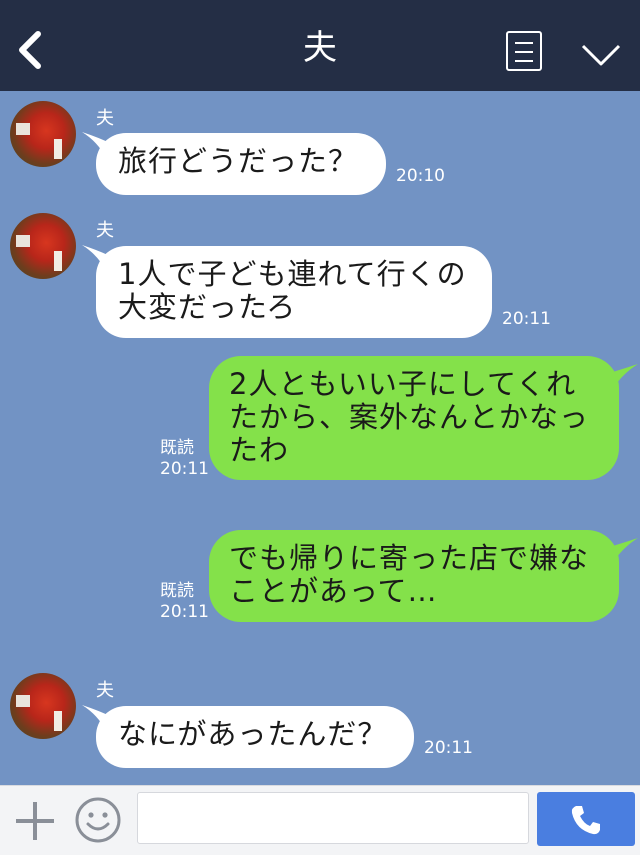 The image size is (640, 855). Describe the element at coordinates (333, 818) in the screenshot. I see `message-input` at that location.